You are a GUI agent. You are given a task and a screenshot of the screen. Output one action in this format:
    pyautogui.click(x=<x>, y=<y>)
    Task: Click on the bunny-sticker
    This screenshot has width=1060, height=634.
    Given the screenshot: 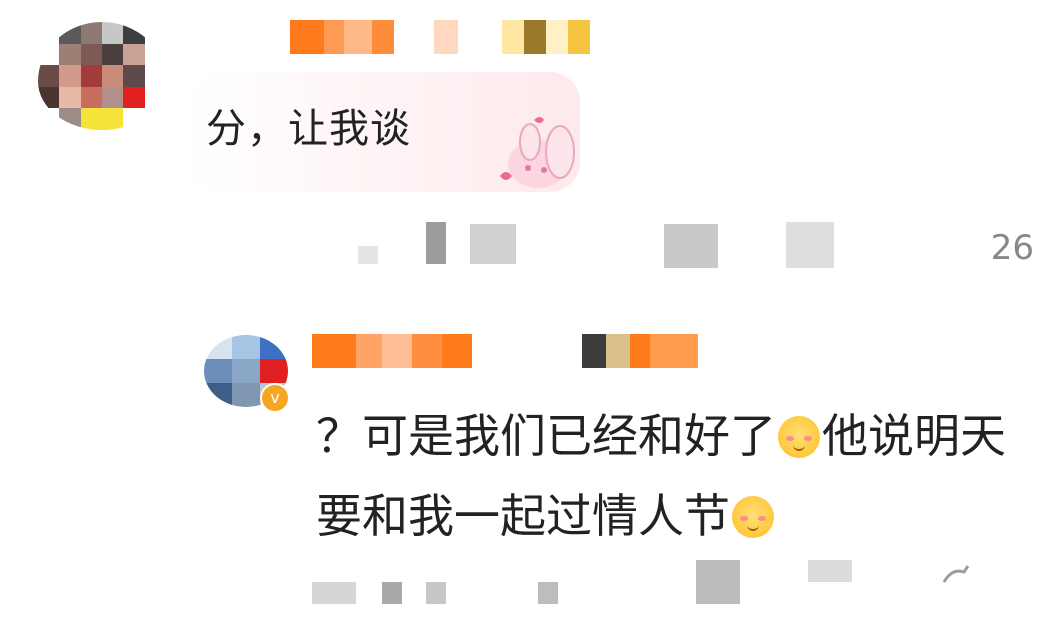 What is the action you would take?
    pyautogui.click(x=537, y=152)
    